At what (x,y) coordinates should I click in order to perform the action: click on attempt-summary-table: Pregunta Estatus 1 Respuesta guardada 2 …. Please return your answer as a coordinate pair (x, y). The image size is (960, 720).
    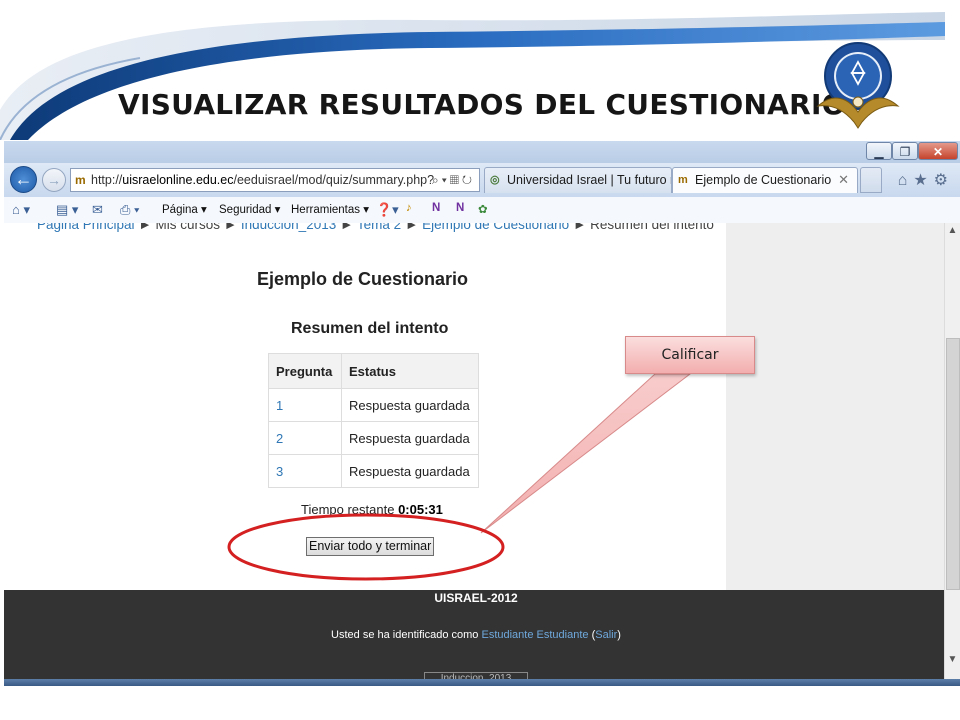
    Looking at the image, I should click on (373, 420).